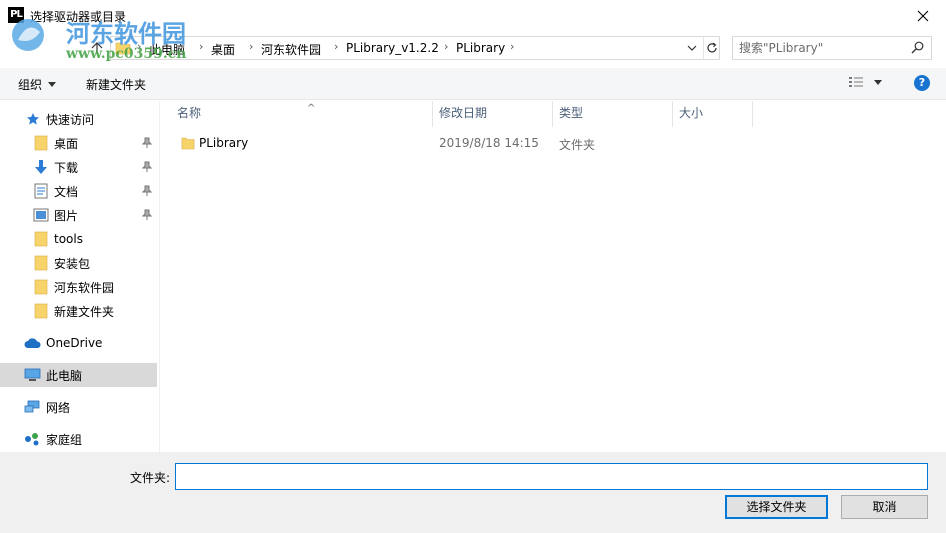 The width and height of the screenshot is (946, 533). Describe the element at coordinates (551, 476) in the screenshot. I see `folder-input` at that location.